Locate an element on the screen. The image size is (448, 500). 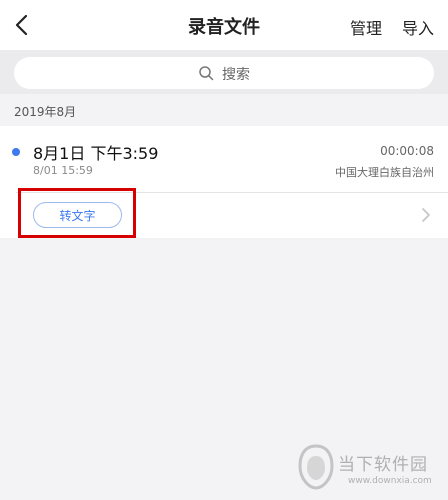
top-nav-bar: 录音文件 管理 导入 is located at coordinates (224, 25).